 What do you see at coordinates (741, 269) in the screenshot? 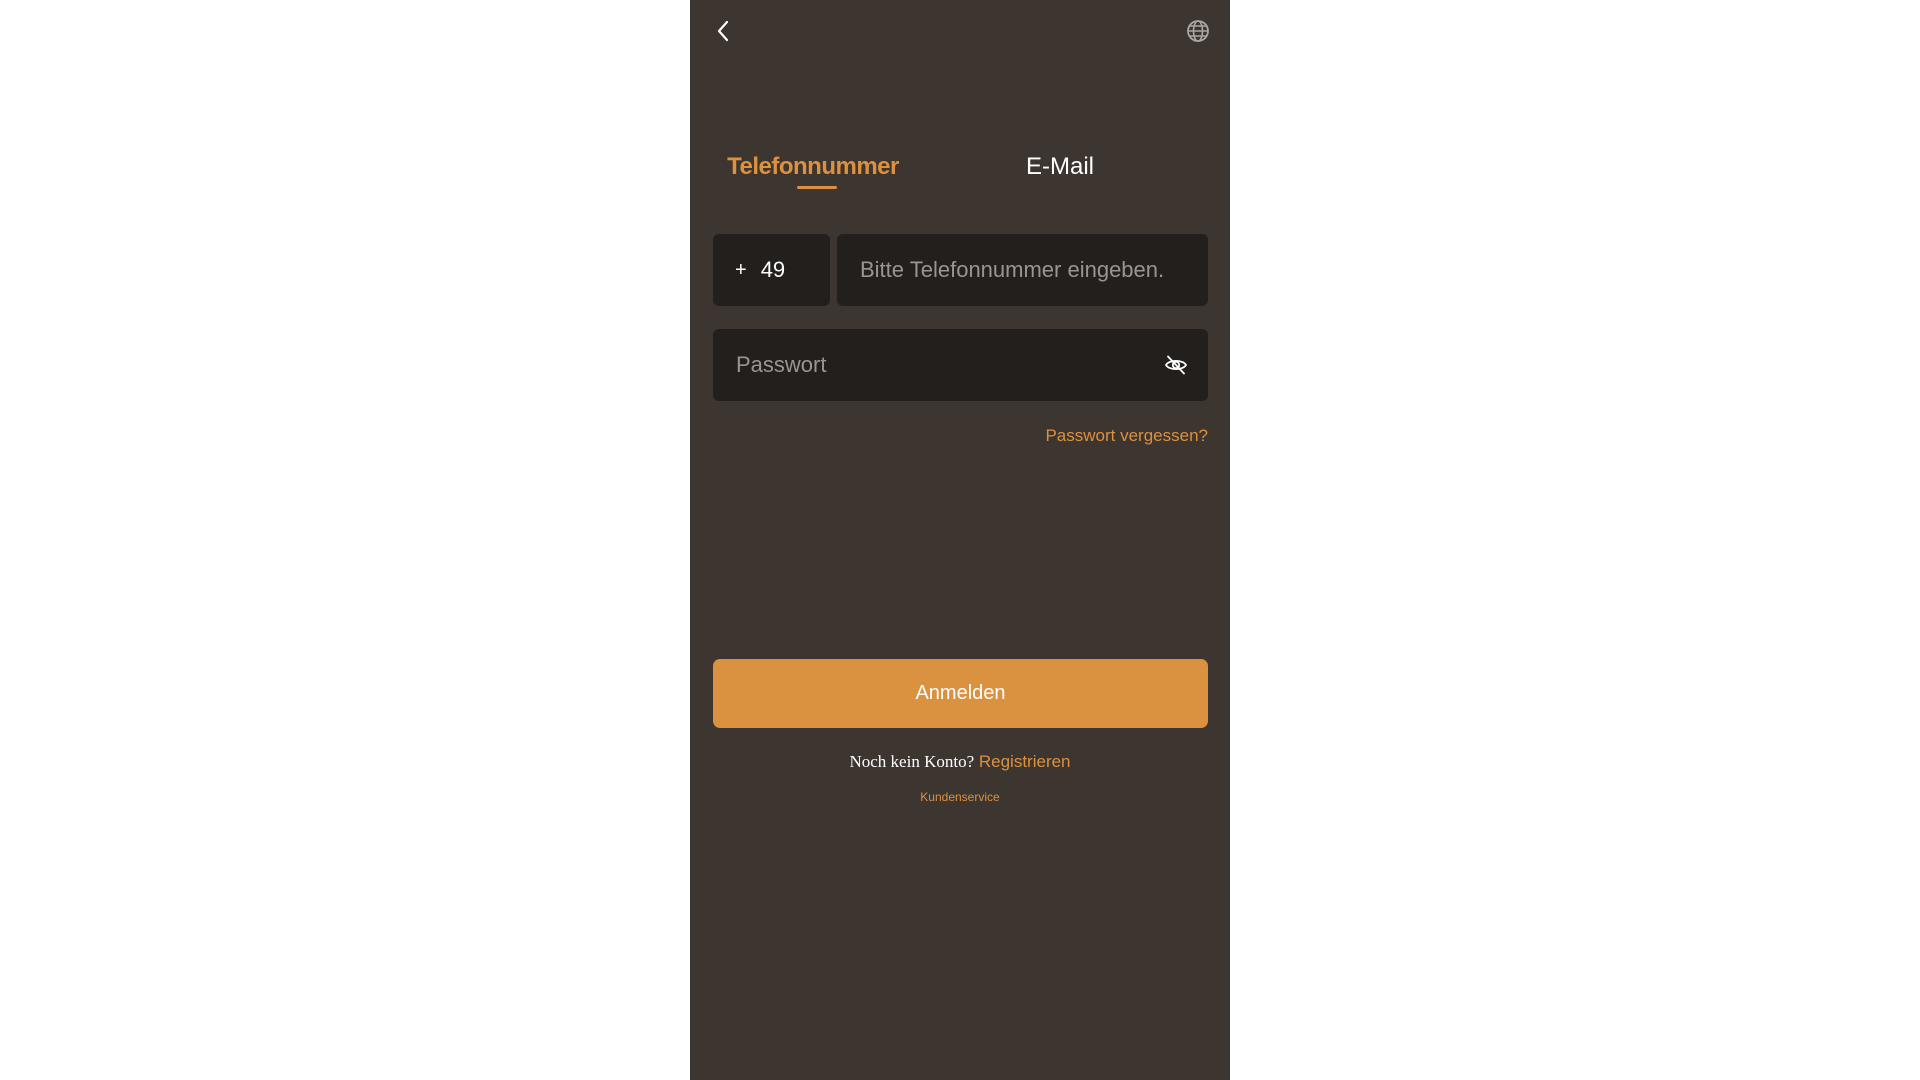
I see `country-code-prefix: +` at bounding box center [741, 269].